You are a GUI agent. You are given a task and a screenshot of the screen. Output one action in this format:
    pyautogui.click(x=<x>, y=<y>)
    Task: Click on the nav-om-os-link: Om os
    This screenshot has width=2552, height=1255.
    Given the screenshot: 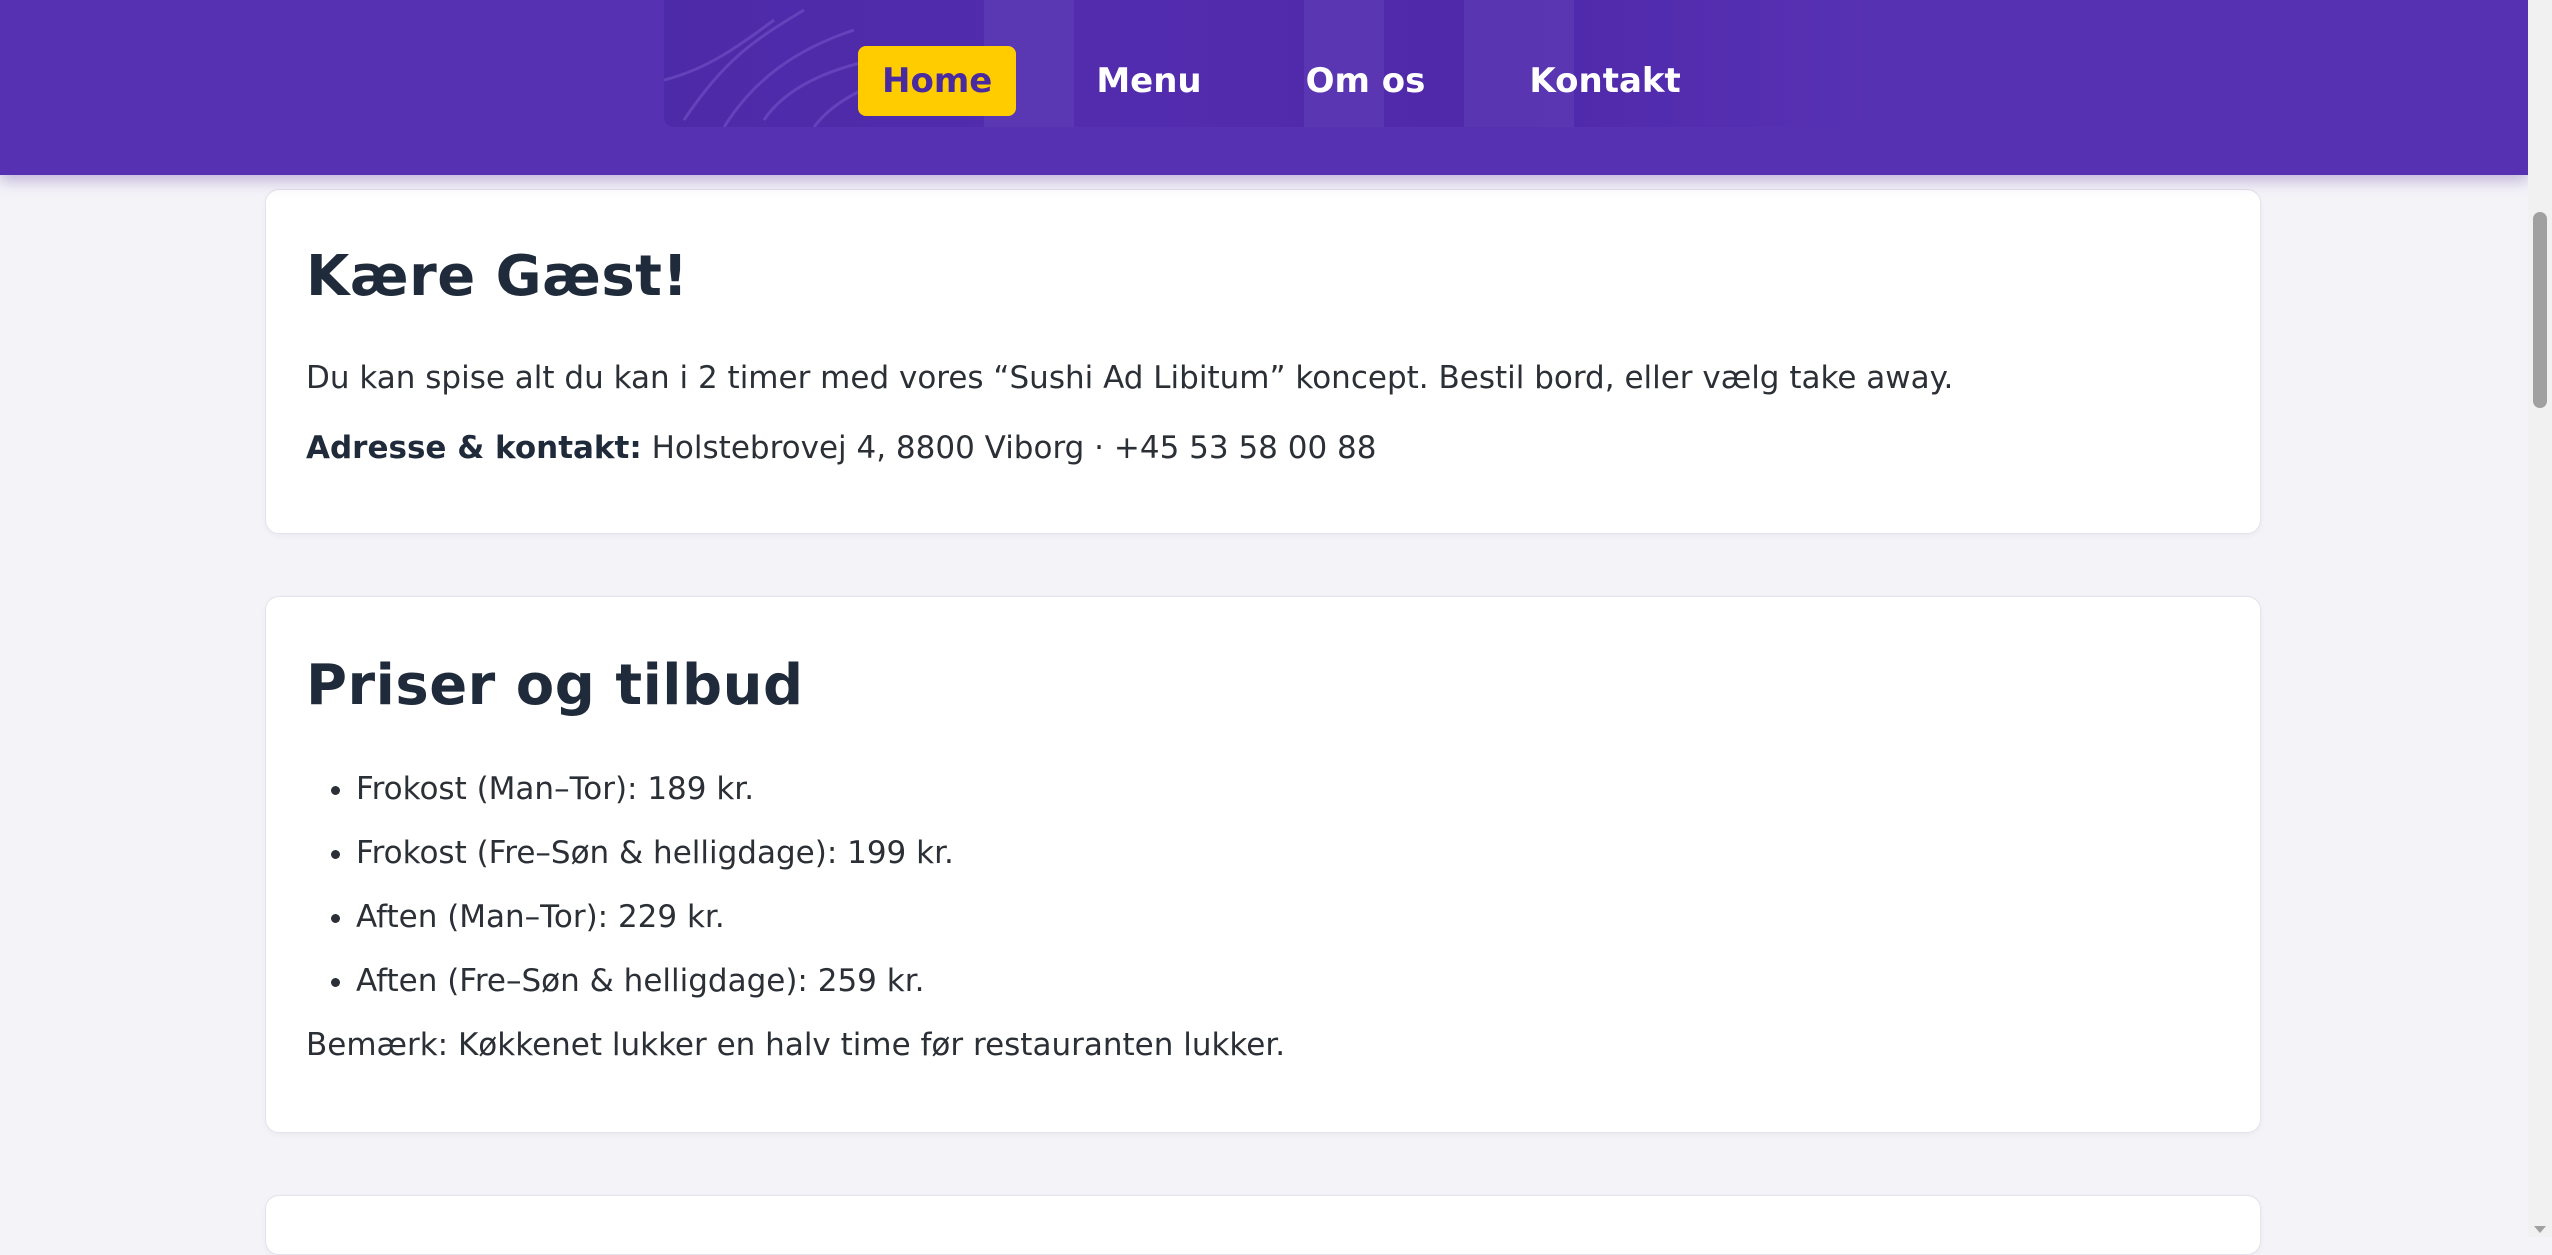 What is the action you would take?
    pyautogui.click(x=1366, y=81)
    